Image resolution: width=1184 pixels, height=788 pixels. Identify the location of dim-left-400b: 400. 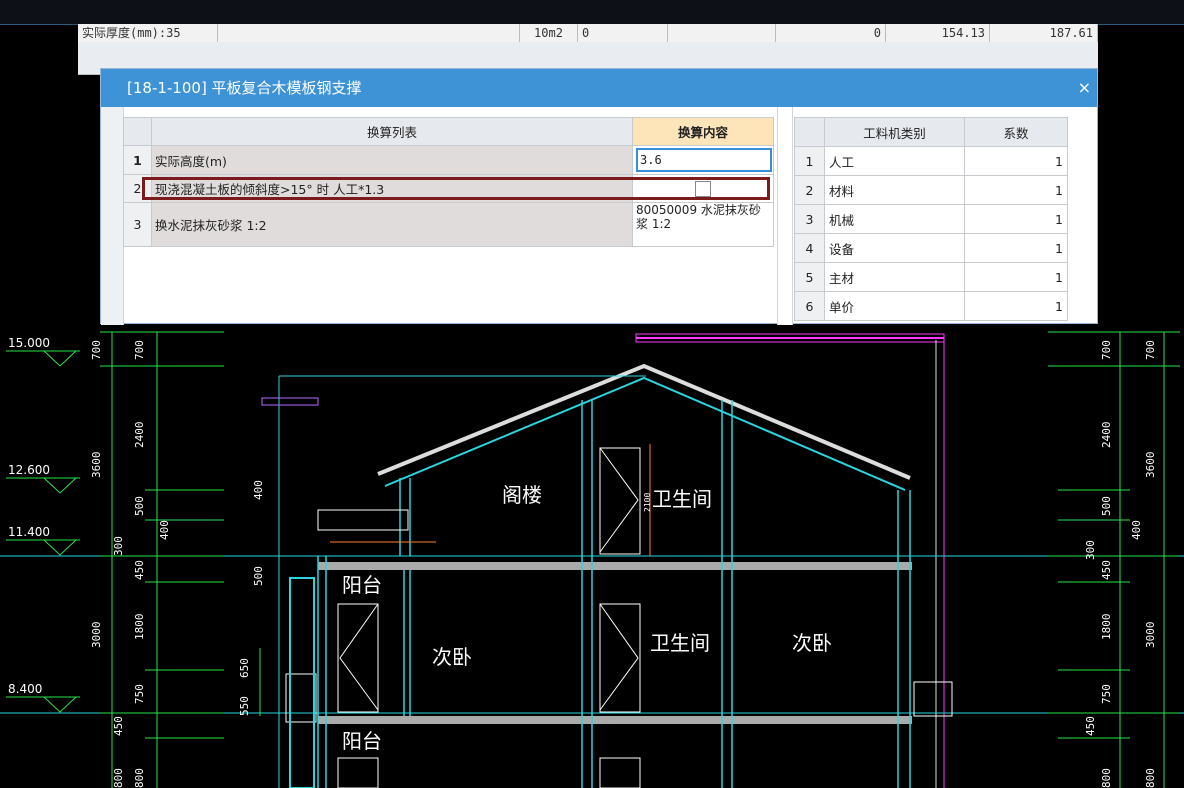
(258, 490).